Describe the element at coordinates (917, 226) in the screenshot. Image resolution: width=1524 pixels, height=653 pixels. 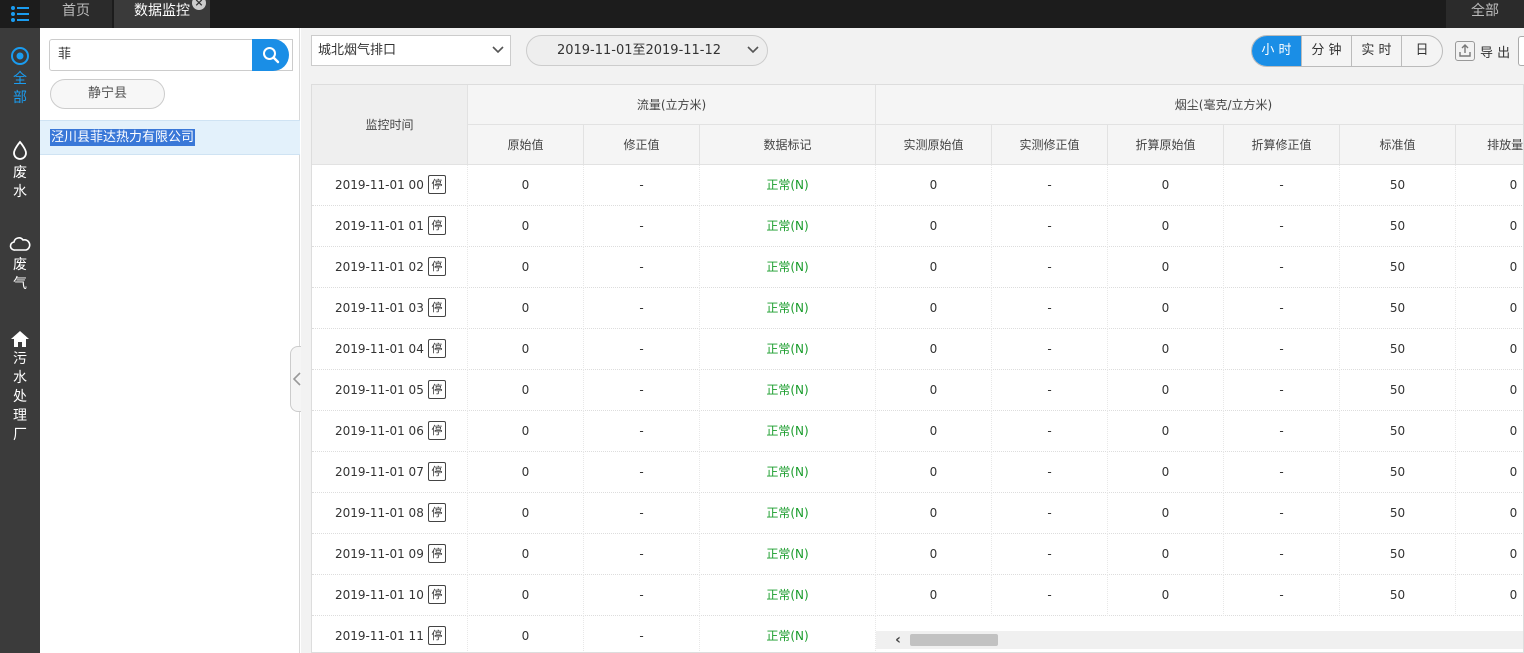
I see `table-row: 2019-11-01 01 停 0- 正常(N) 0-0-50 0` at that location.